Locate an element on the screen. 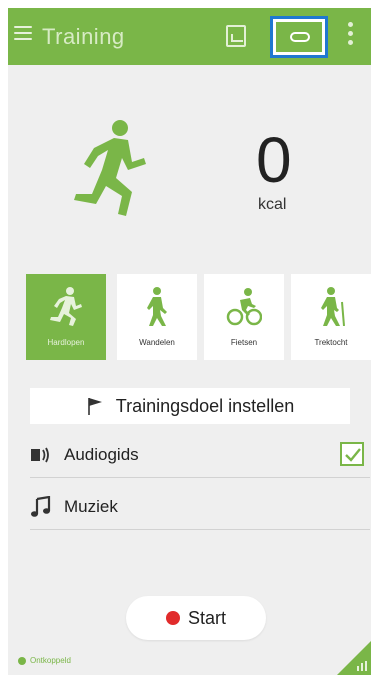  photo-icon is located at coordinates (236, 36).